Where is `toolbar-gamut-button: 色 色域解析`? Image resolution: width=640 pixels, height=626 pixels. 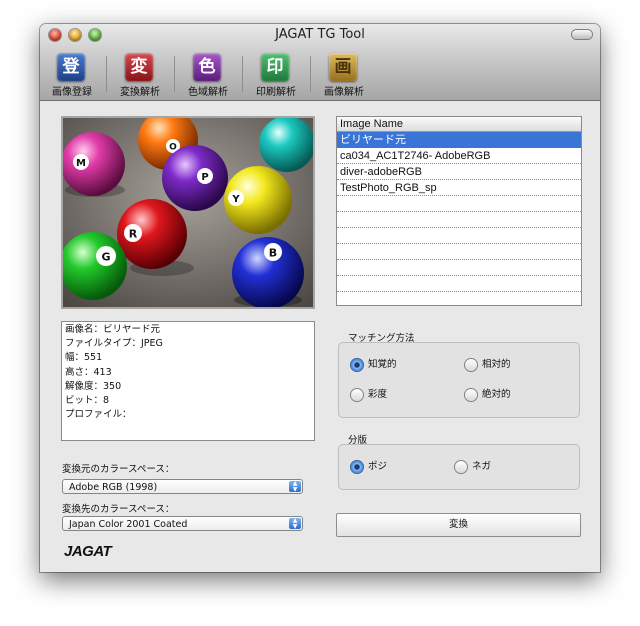 toolbar-gamut-button: 色 色域解析 is located at coordinates (208, 74).